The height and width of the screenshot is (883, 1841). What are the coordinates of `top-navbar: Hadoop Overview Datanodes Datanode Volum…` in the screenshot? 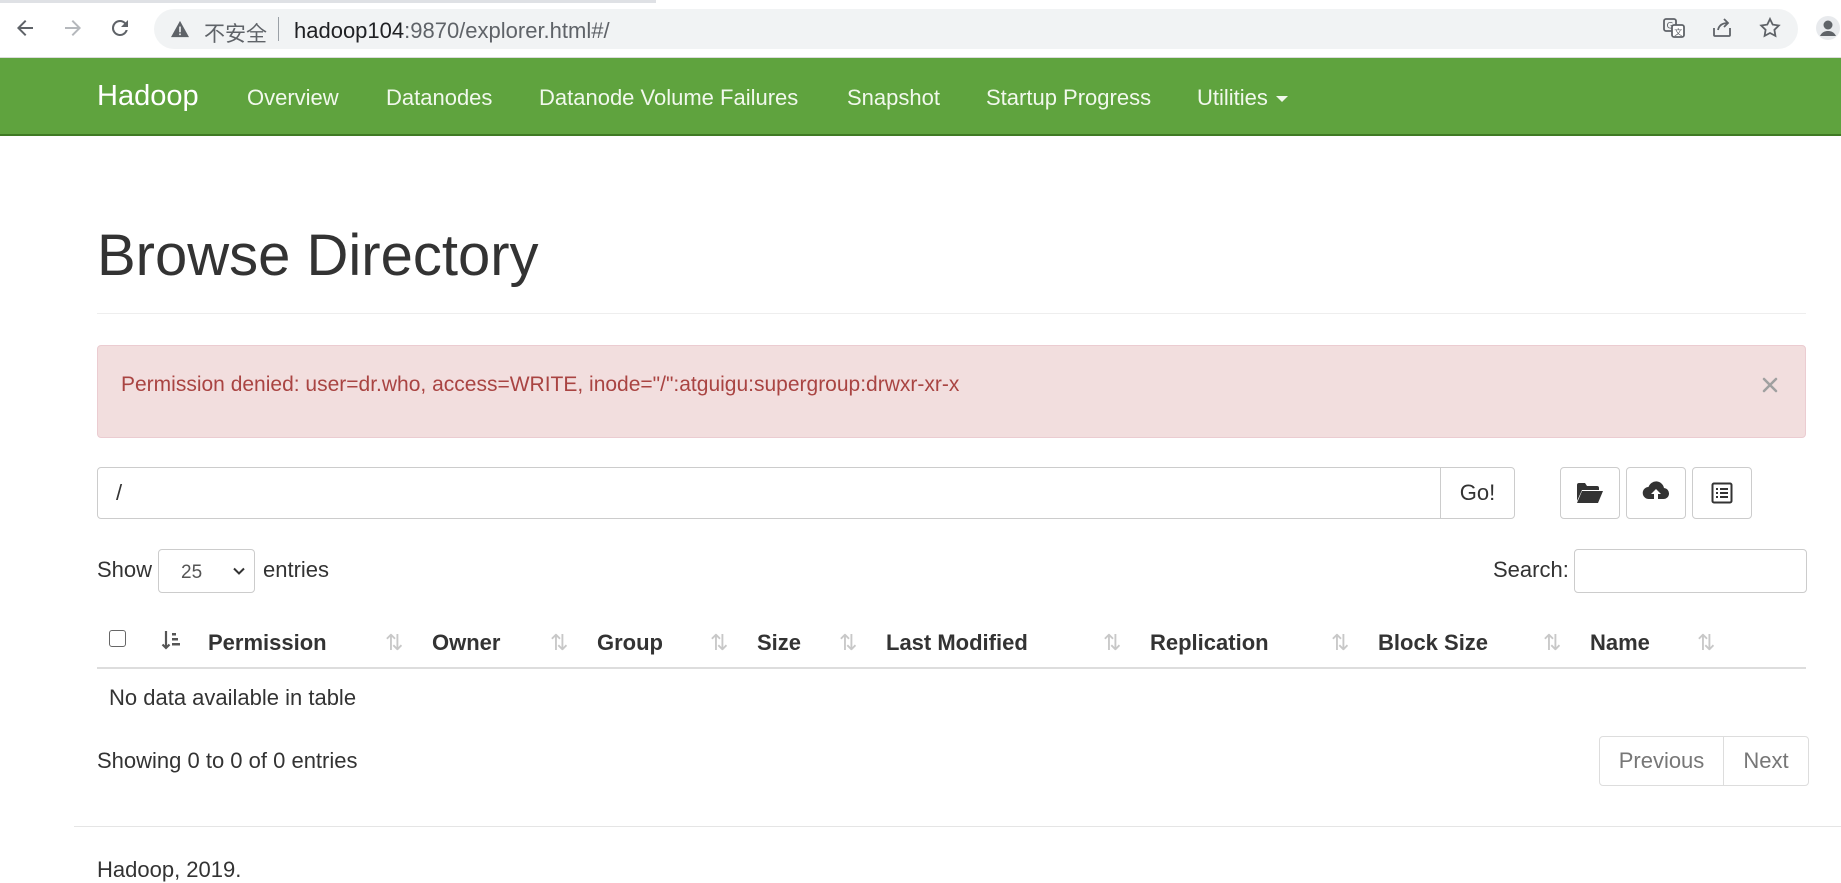 It's located at (920, 97).